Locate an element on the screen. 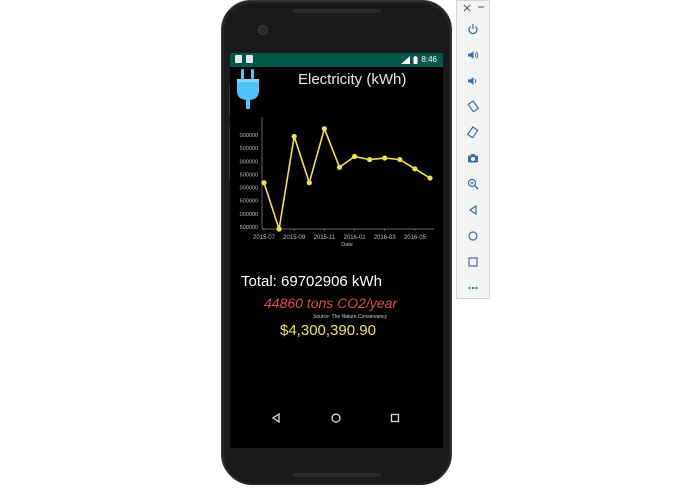  emu-volume-up-button is located at coordinates (473, 55).